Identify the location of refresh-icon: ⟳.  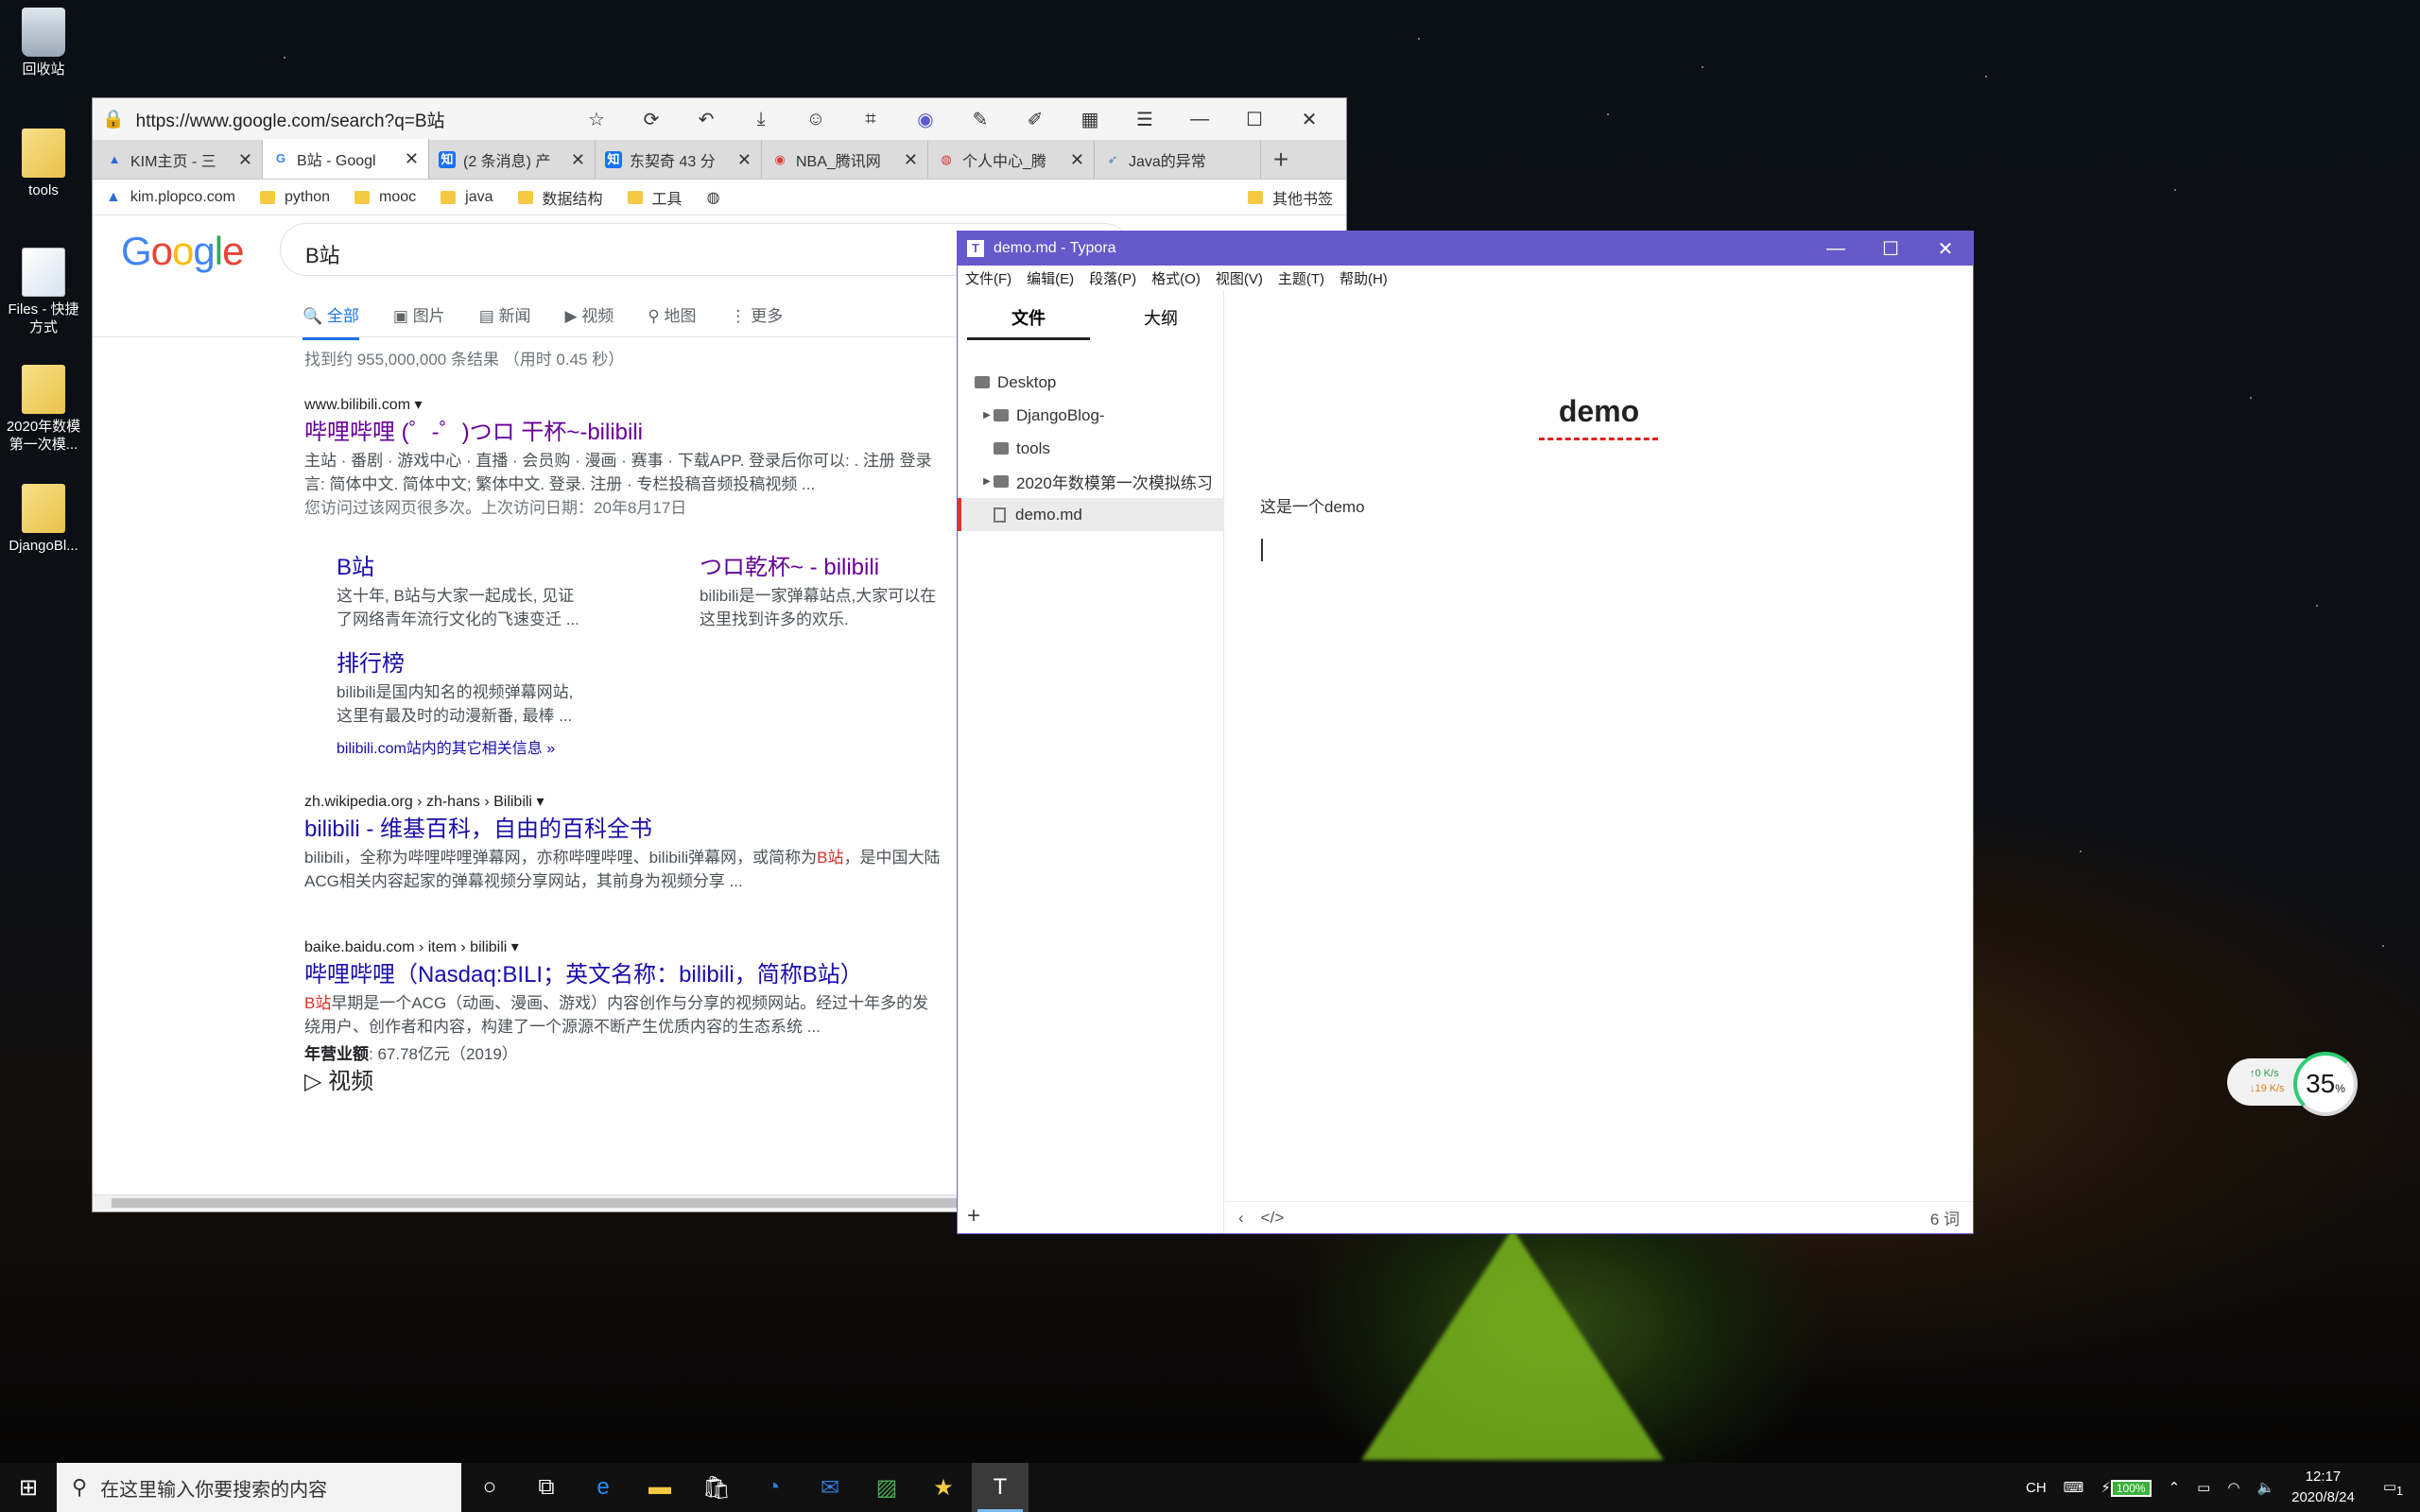
(651, 119).